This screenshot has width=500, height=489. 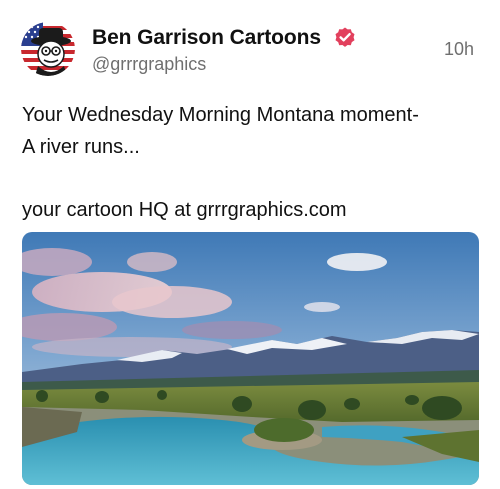 I want to click on author-handle: @grrrgraphics, so click(x=149, y=64).